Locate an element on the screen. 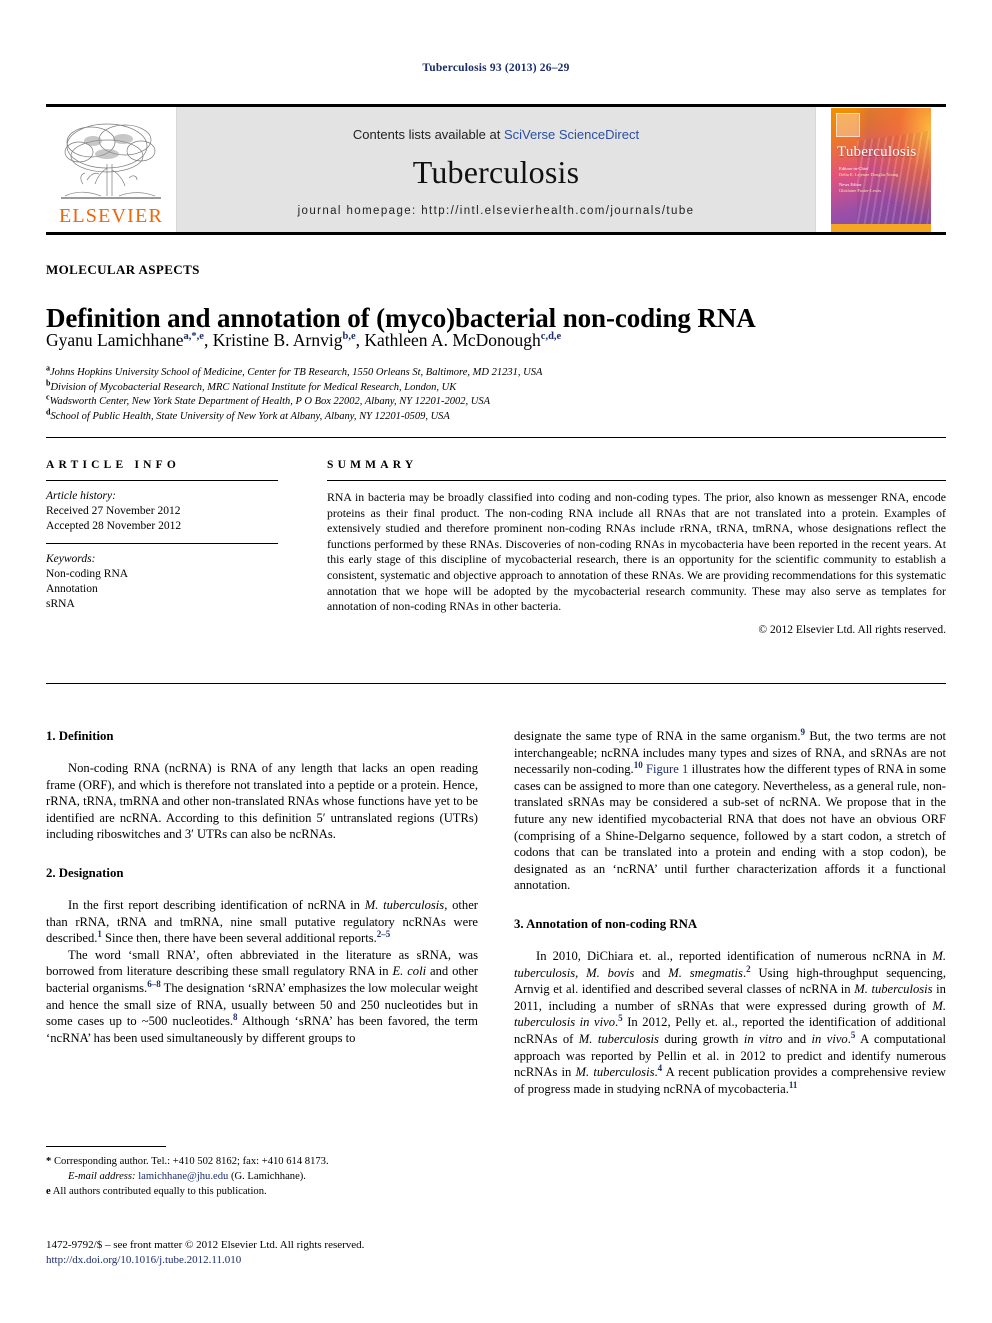 The image size is (992, 1323). cover-bottom-bar is located at coordinates (881, 227).